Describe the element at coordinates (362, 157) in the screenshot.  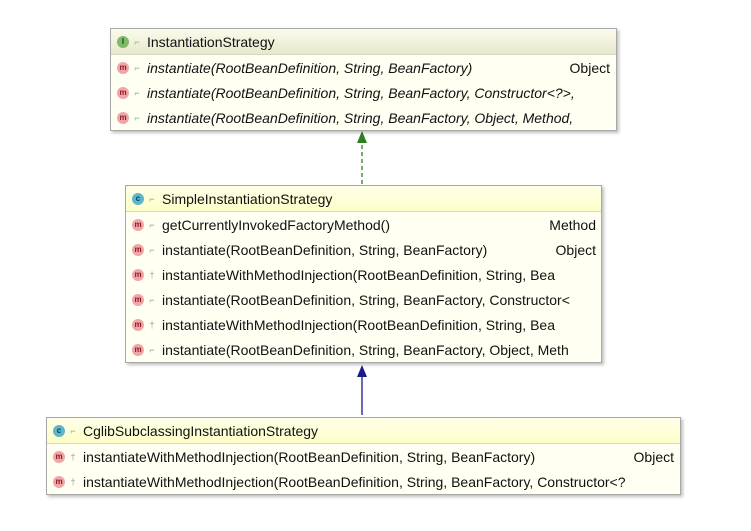
I see `edge-implements` at that location.